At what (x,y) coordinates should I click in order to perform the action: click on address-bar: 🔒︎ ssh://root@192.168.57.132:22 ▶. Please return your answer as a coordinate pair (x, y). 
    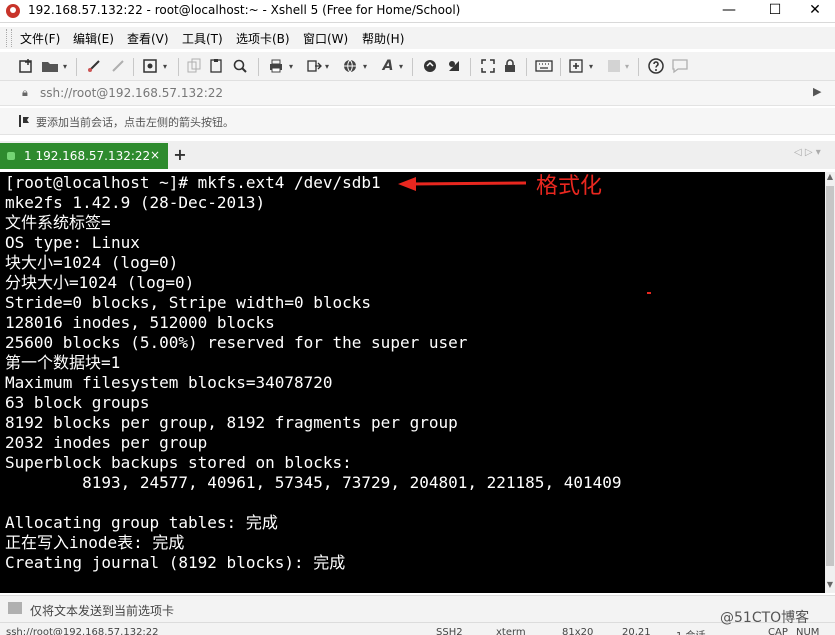
    Looking at the image, I should click on (417, 93).